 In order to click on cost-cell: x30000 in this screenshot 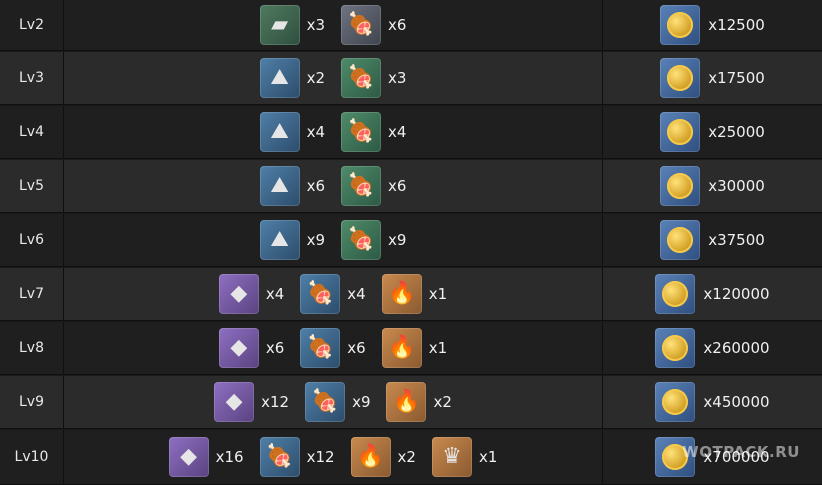, I will do `click(712, 186)`.